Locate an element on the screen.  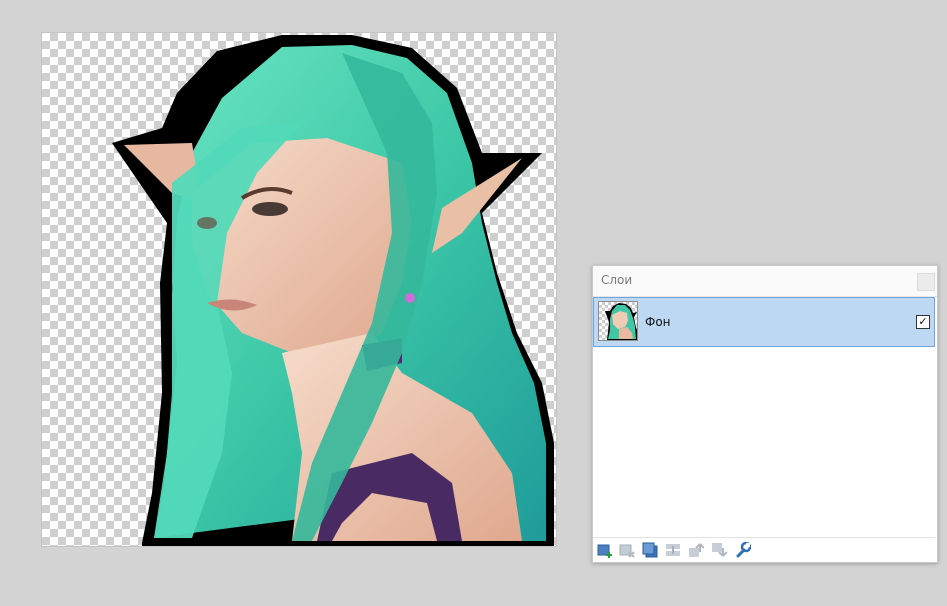
layer-name: Фон is located at coordinates (658, 322).